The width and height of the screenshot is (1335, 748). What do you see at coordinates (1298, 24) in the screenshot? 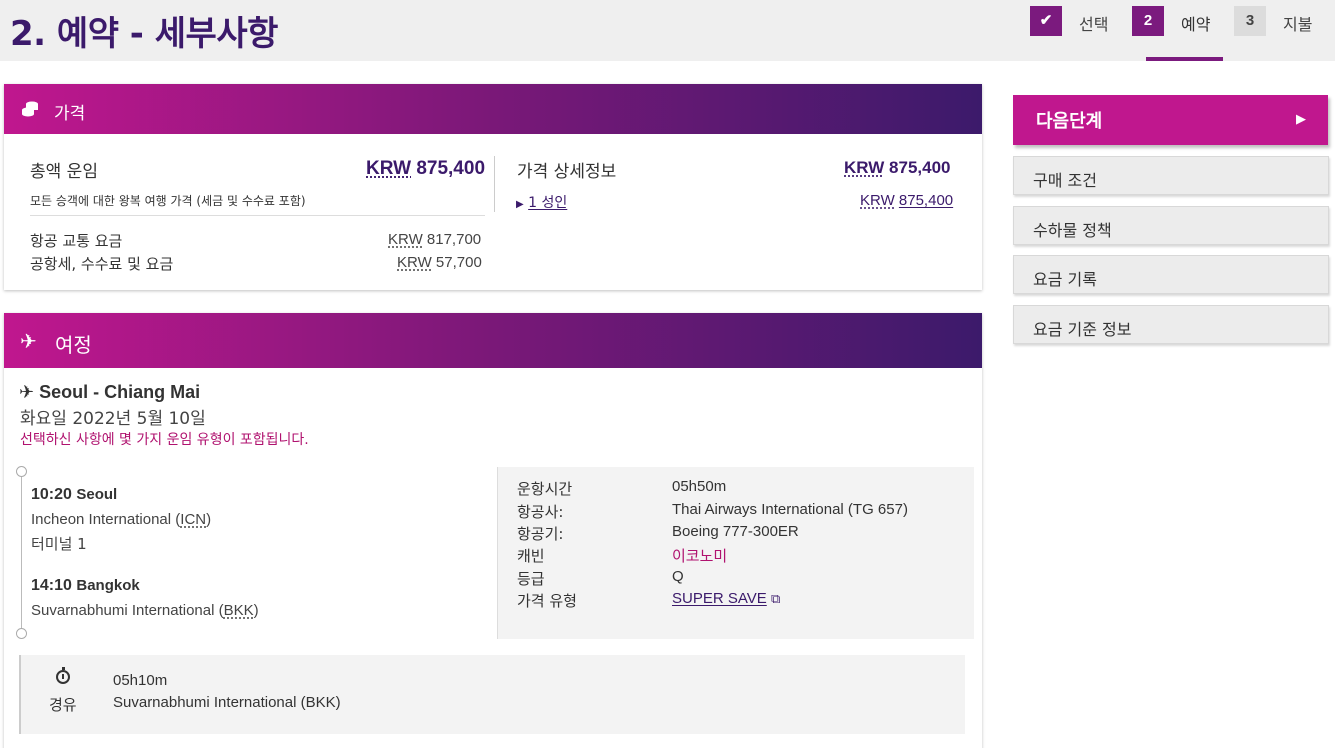
I see `step-3-label: 지불` at bounding box center [1298, 24].